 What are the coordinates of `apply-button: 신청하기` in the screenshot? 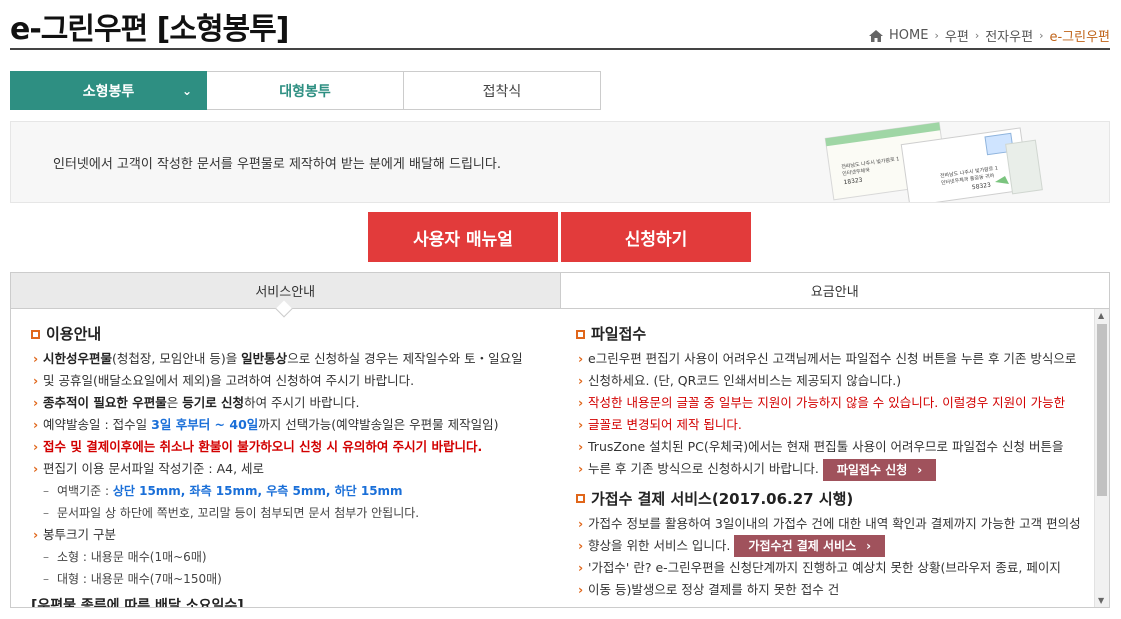 It's located at (656, 237).